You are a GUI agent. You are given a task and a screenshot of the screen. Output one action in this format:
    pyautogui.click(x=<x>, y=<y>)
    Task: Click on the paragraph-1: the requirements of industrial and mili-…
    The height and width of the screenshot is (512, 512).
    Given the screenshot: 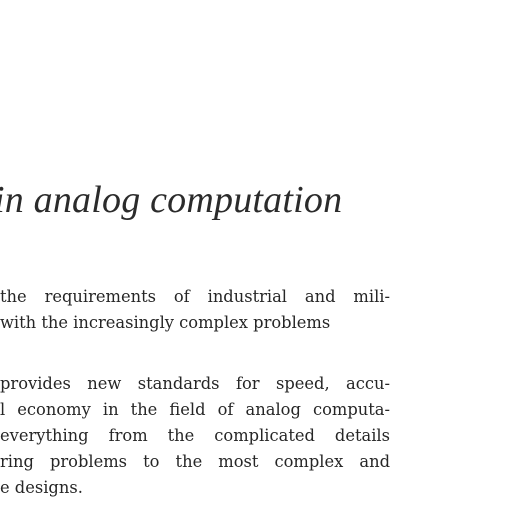 What is the action you would take?
    pyautogui.click(x=195, y=310)
    